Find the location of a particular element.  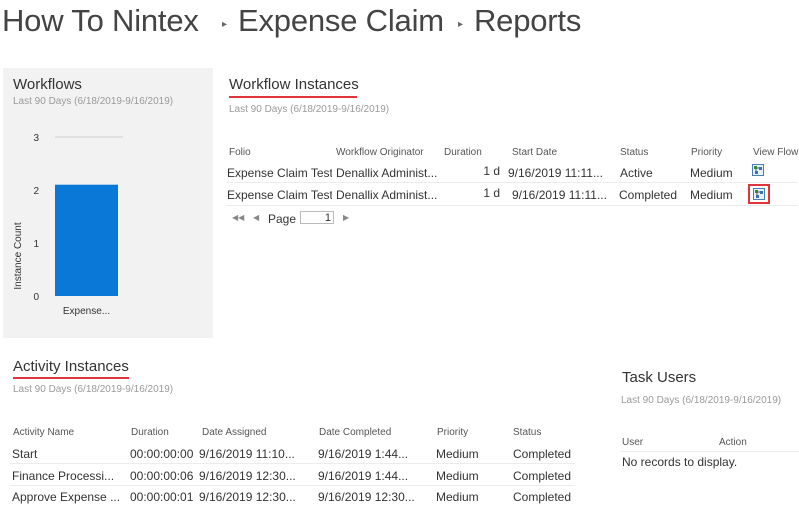

cell-duration: 00:00:00:06 is located at coordinates (162, 476).